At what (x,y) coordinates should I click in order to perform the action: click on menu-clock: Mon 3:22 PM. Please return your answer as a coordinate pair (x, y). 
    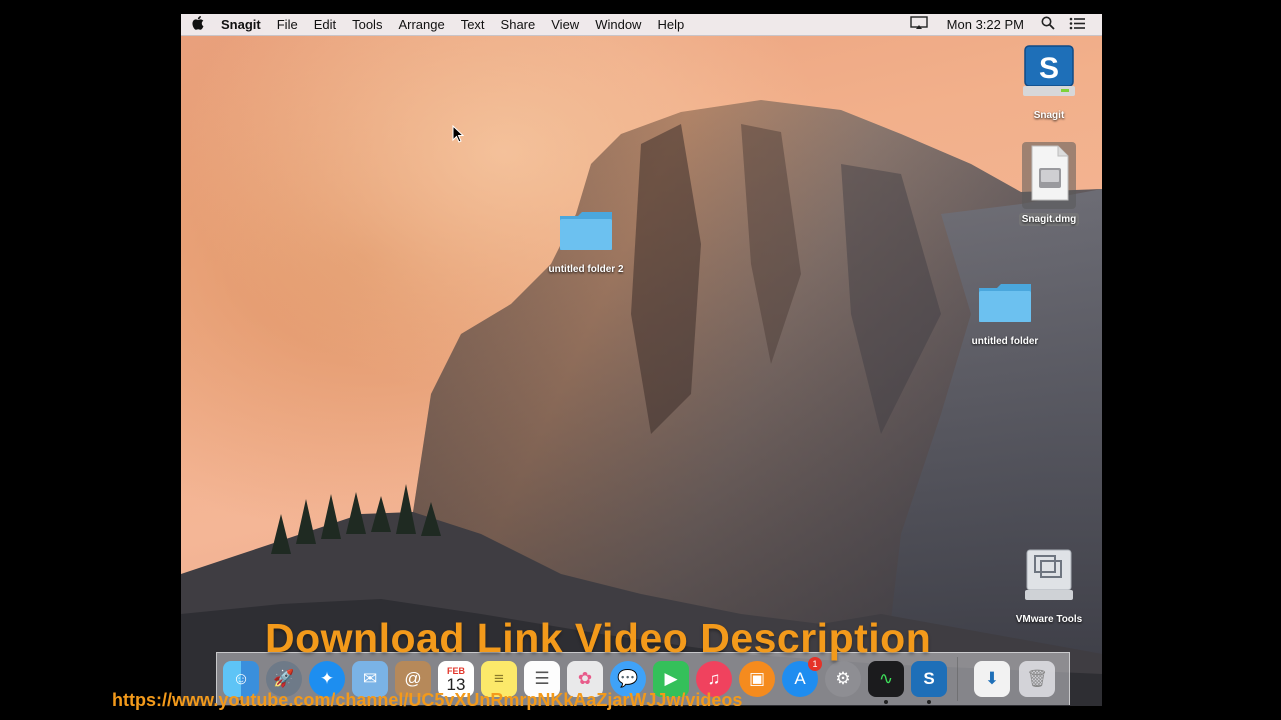
    Looking at the image, I should click on (985, 24).